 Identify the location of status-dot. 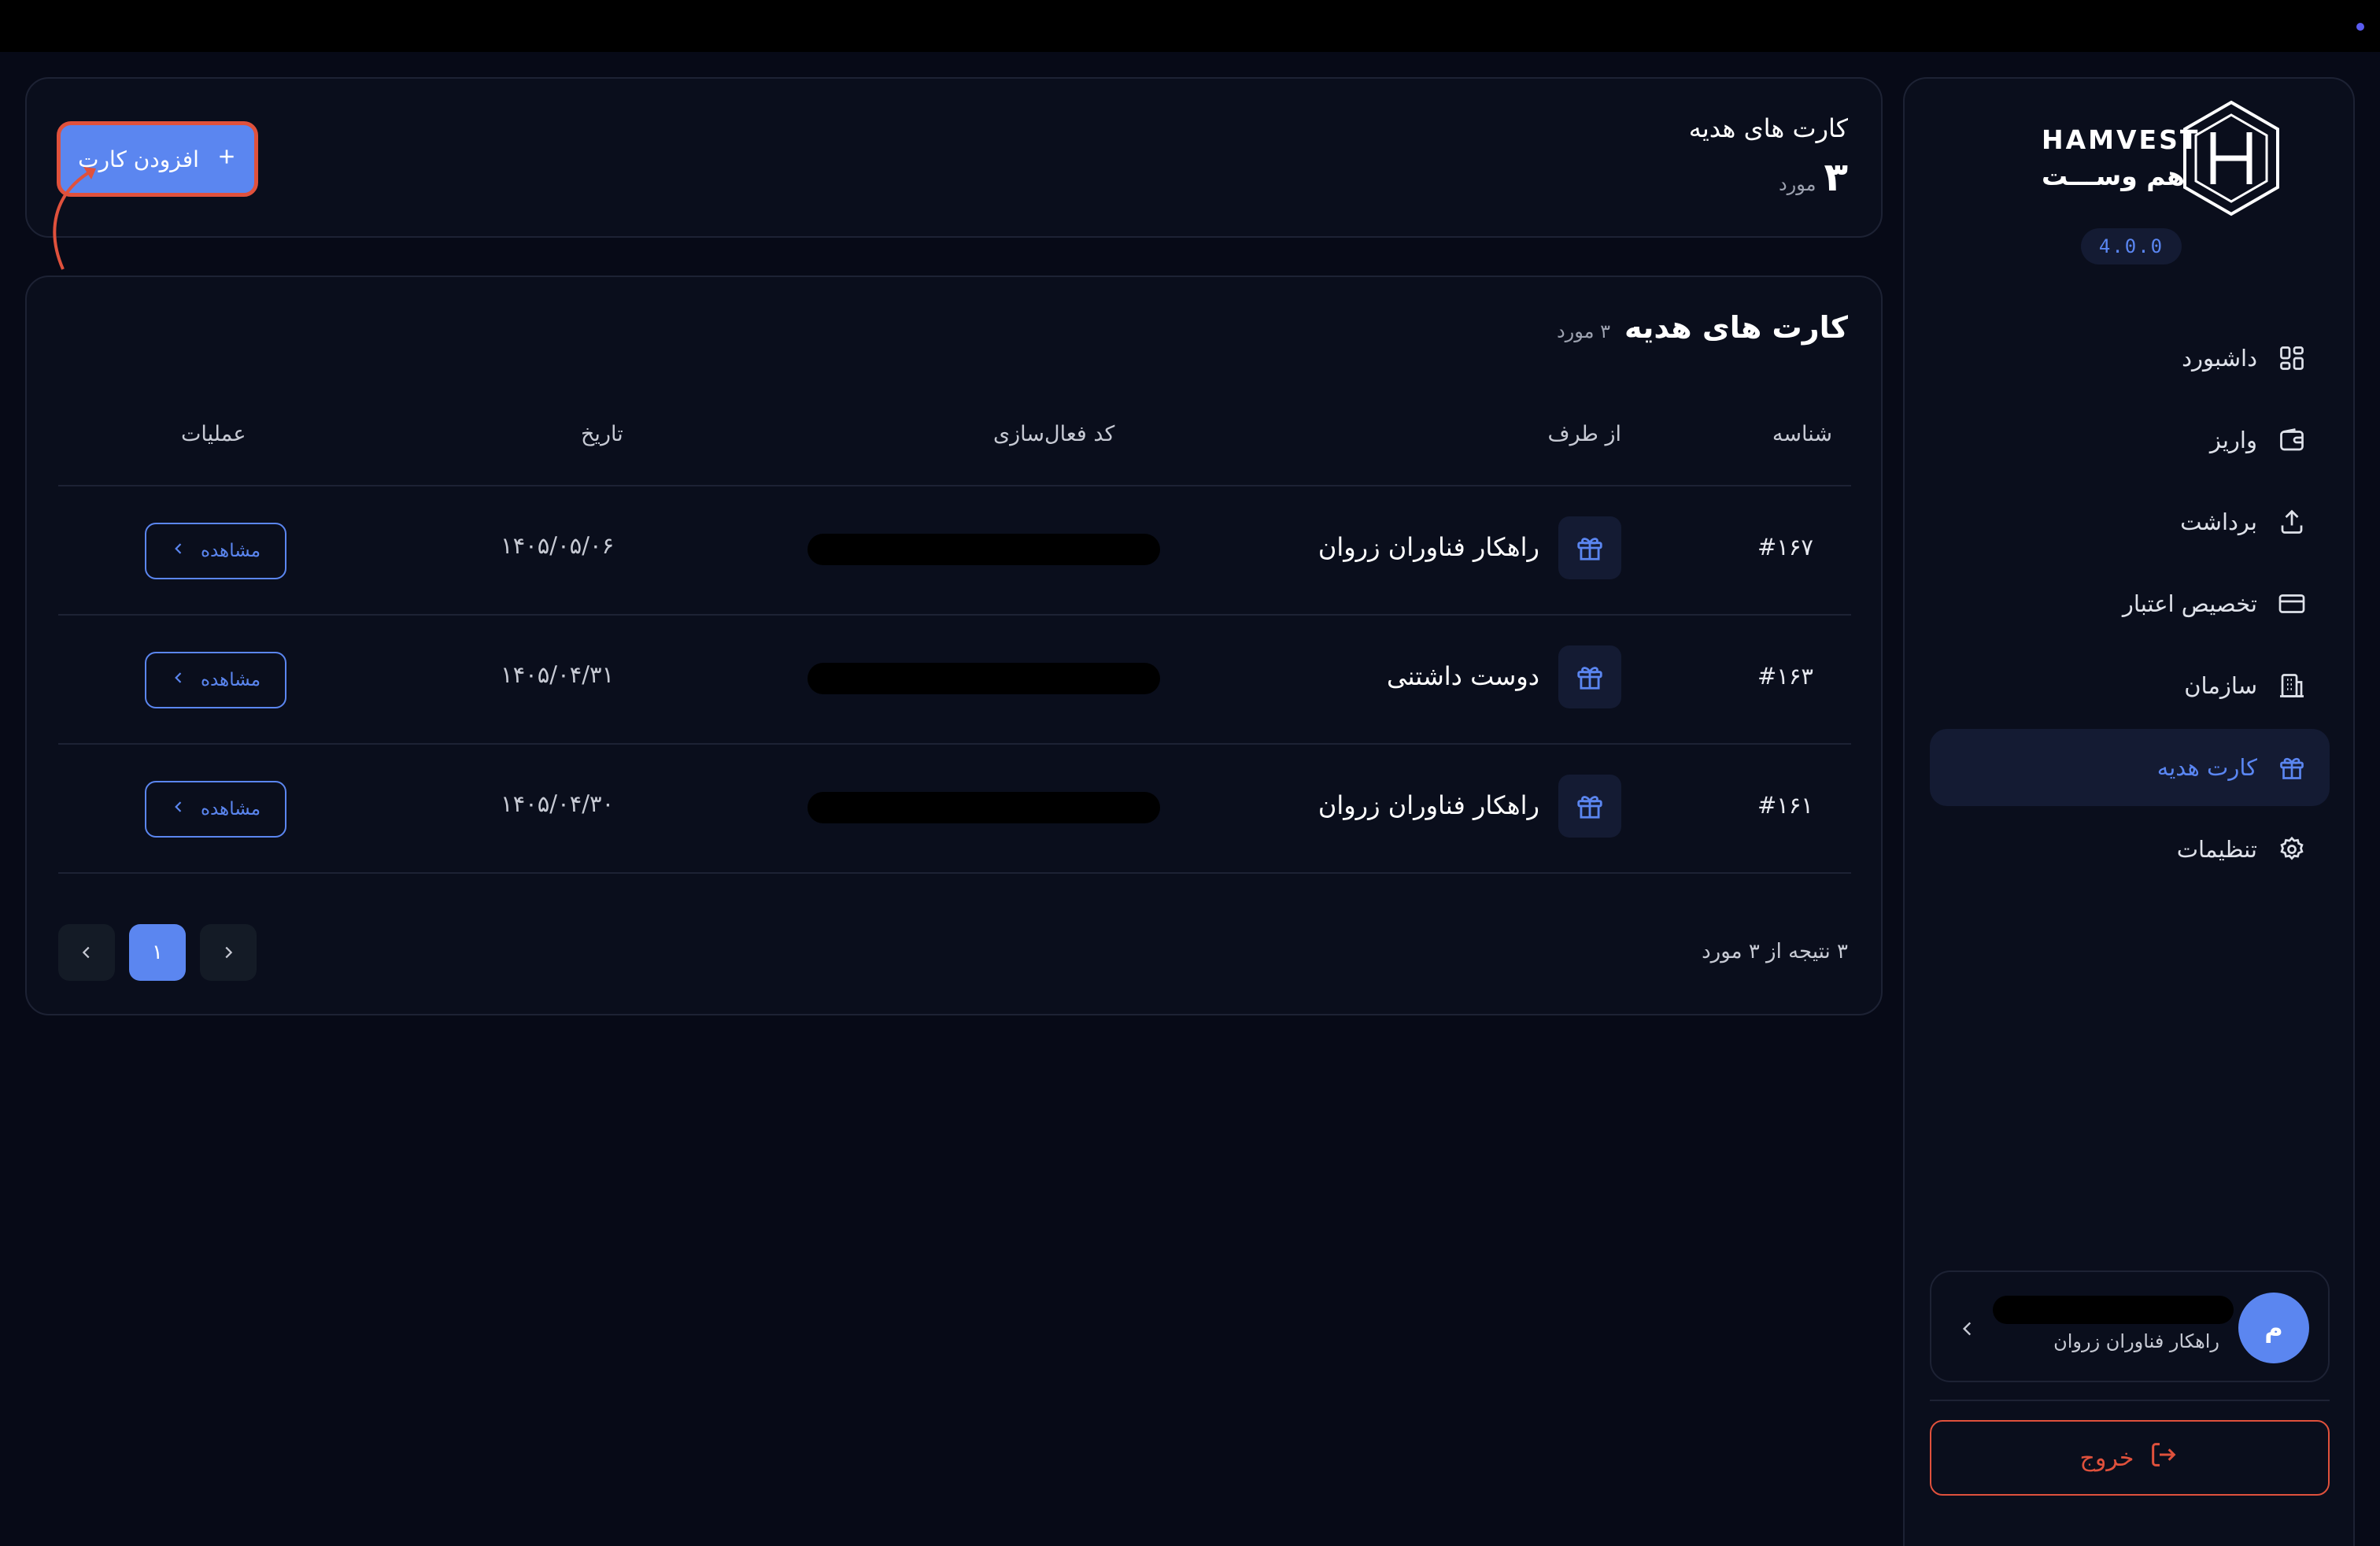
(2360, 27).